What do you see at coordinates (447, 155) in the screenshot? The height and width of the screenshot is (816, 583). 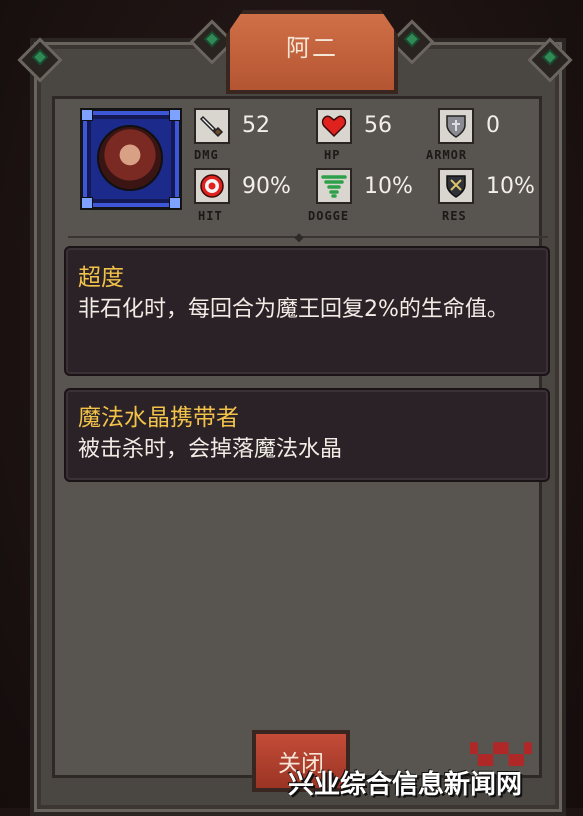 I see `armor-label: ARMOR` at bounding box center [447, 155].